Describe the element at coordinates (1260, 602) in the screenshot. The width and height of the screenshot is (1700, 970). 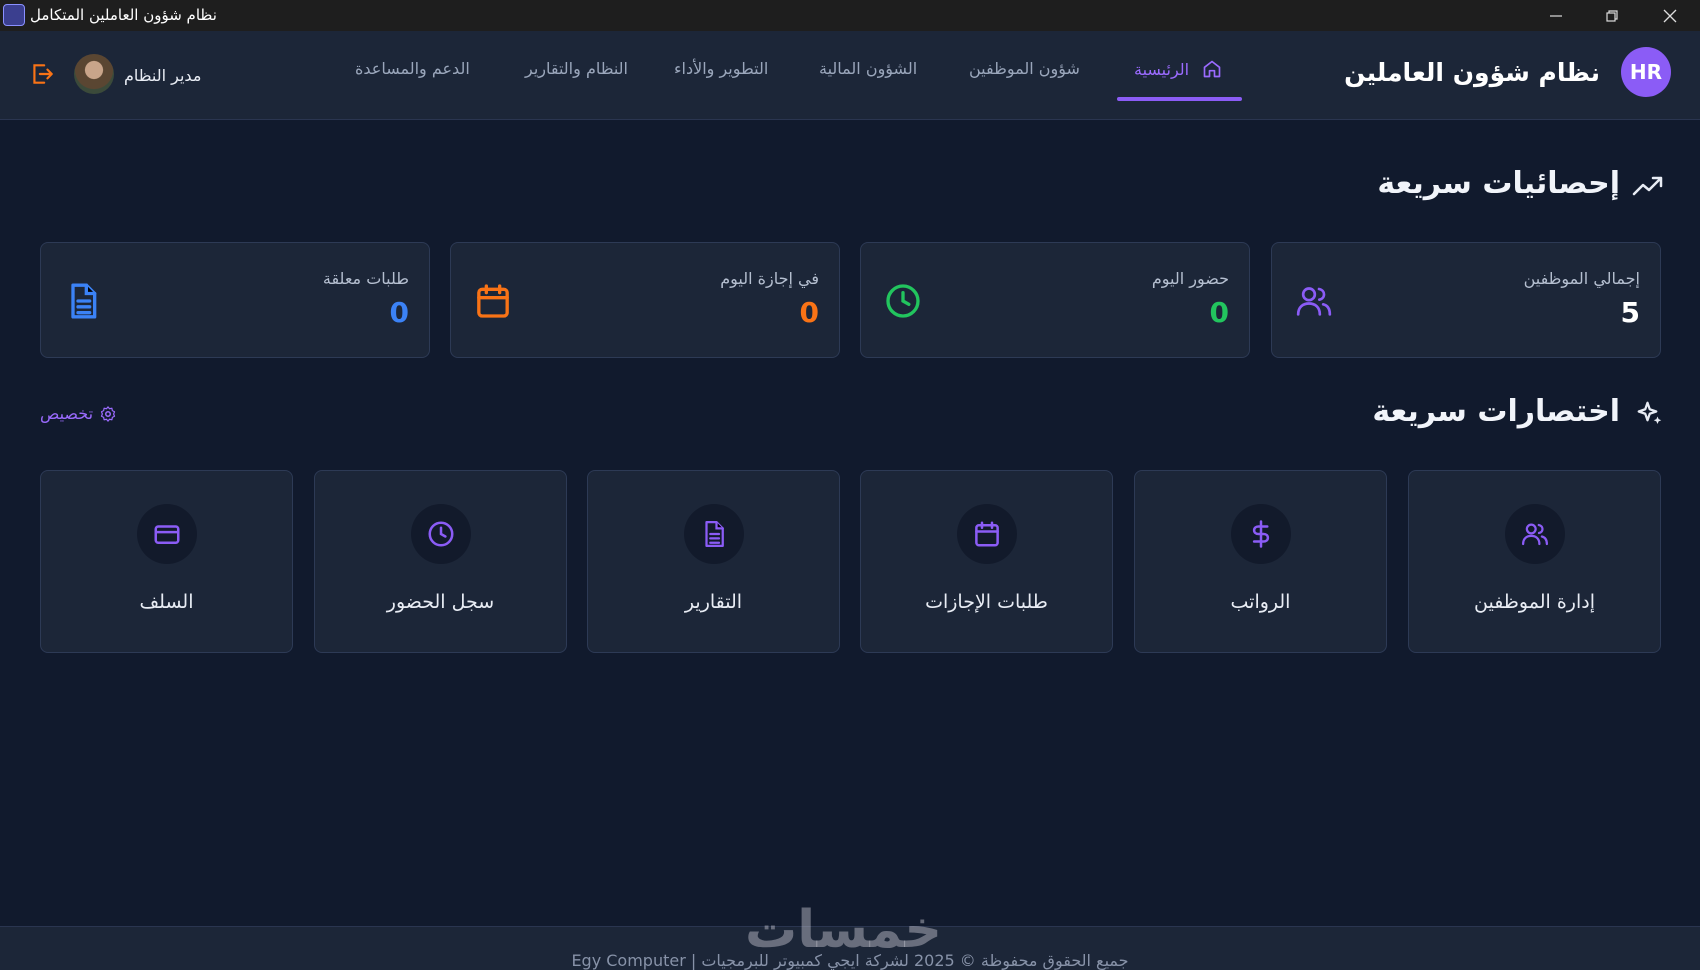
I see `shortcut-label: الرواتب` at that location.